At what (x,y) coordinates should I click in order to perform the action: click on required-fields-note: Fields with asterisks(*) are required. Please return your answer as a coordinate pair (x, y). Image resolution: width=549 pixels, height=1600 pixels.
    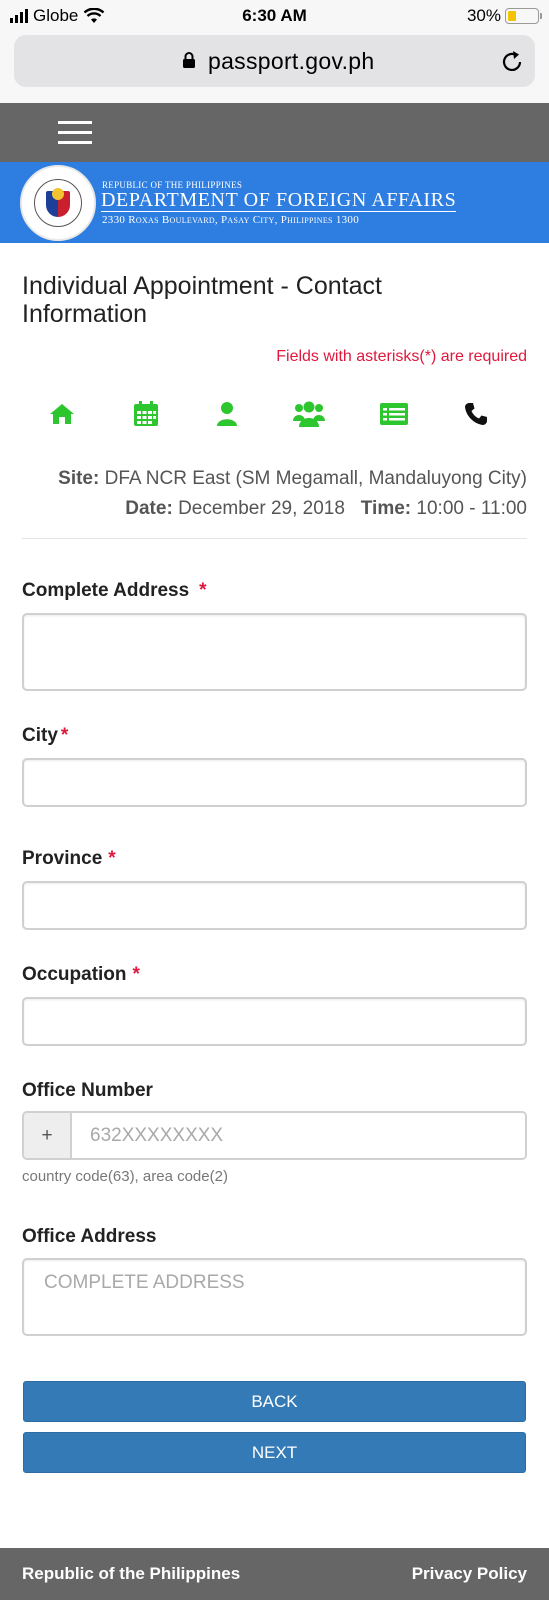
    Looking at the image, I should click on (401, 356).